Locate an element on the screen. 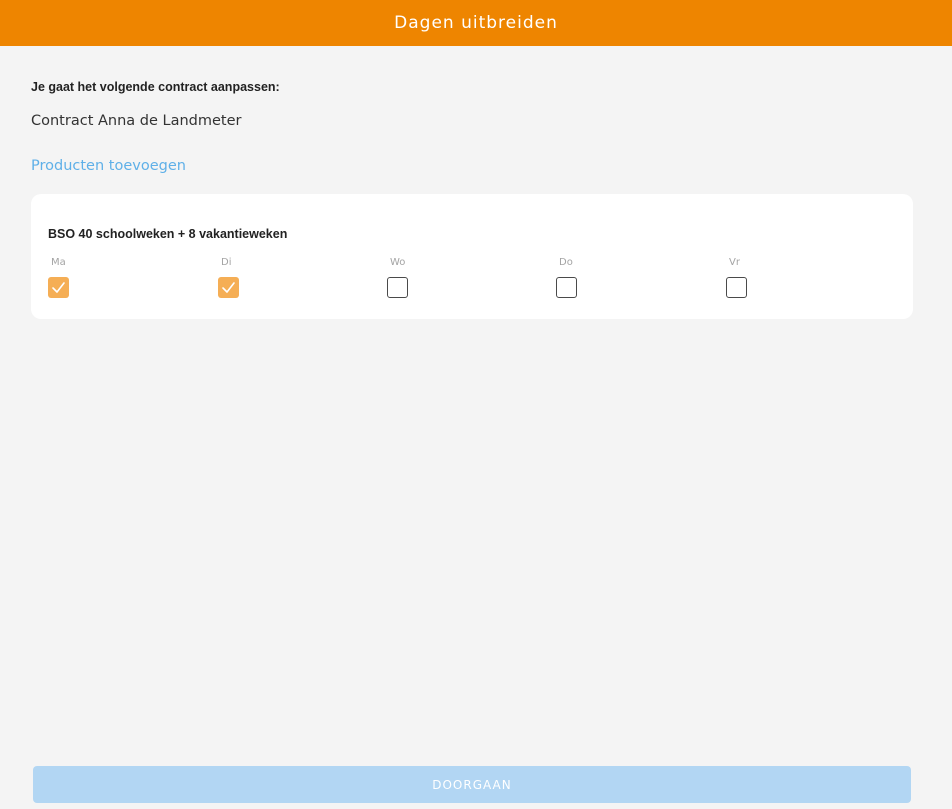 Image resolution: width=952 pixels, height=809 pixels. day-monday: Ma is located at coordinates (68, 279).